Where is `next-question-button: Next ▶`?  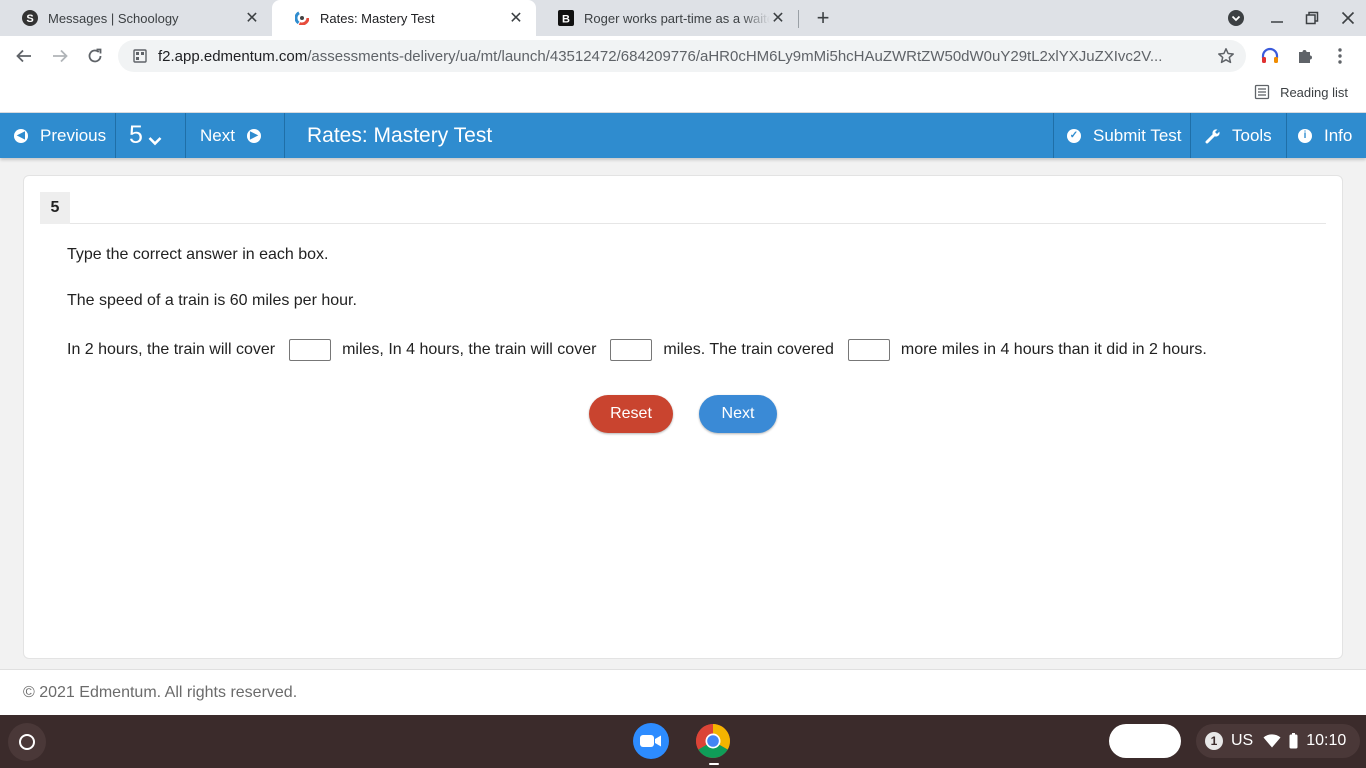 next-question-button: Next ▶ is located at coordinates (230, 135).